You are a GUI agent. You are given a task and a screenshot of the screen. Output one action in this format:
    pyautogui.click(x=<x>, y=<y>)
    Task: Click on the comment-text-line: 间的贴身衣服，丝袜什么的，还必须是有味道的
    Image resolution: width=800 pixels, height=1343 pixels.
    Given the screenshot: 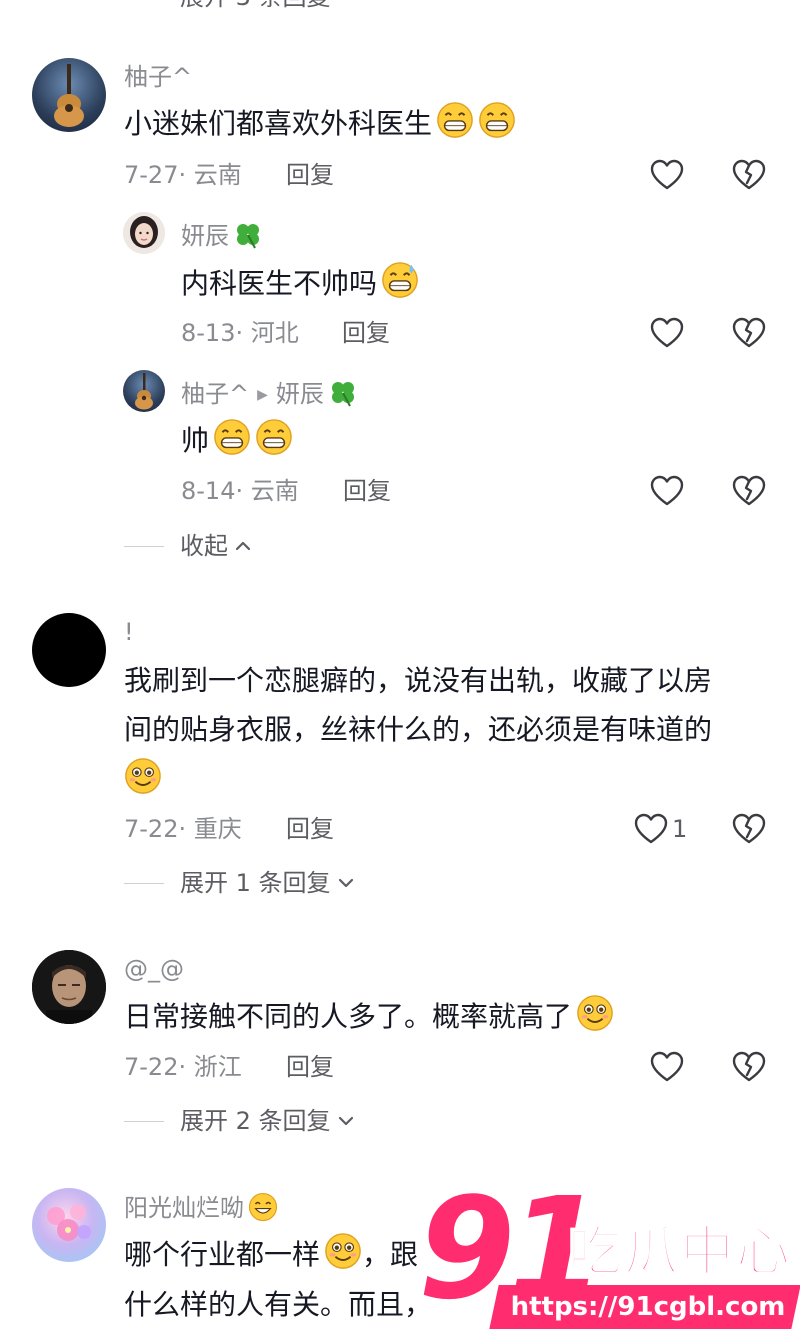 What is the action you would take?
    pyautogui.click(x=418, y=729)
    